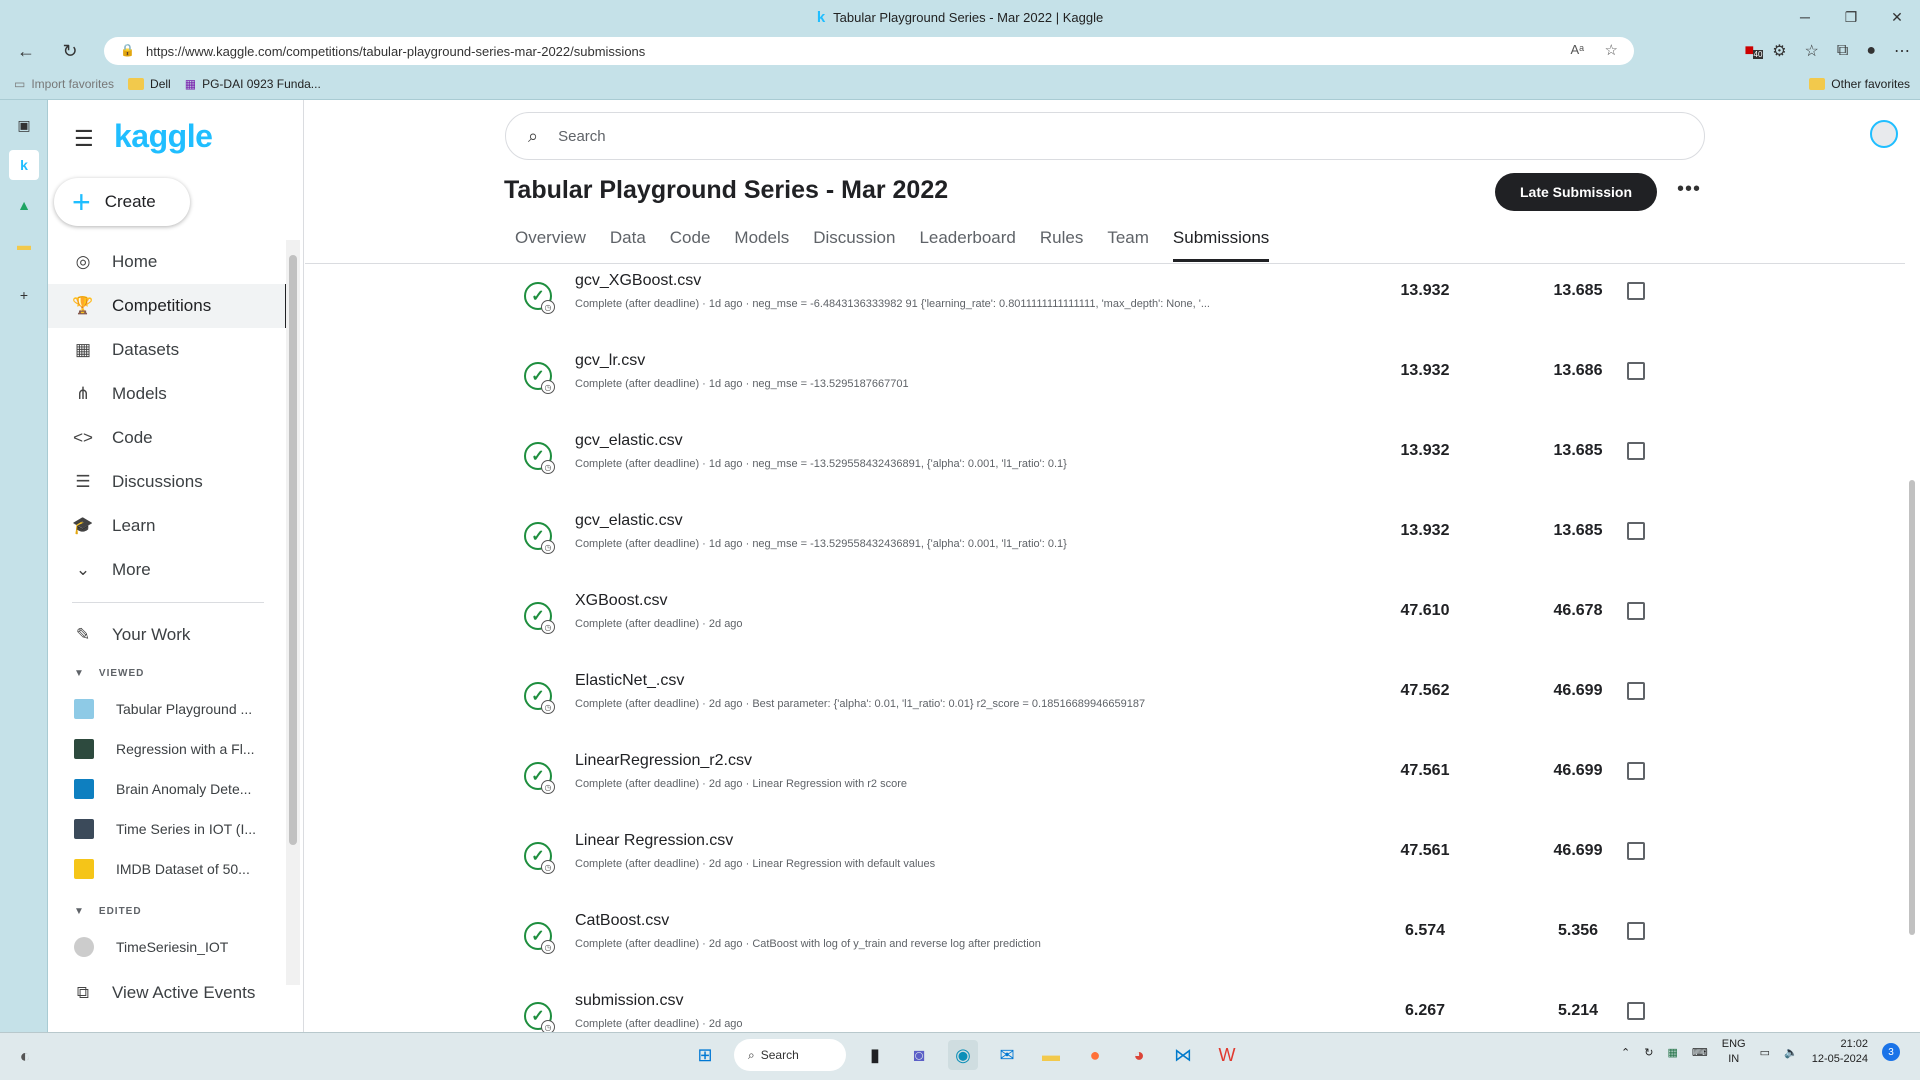 The height and width of the screenshot is (1080, 1920). Describe the element at coordinates (690, 245) in the screenshot. I see `tab-code: Code` at that location.